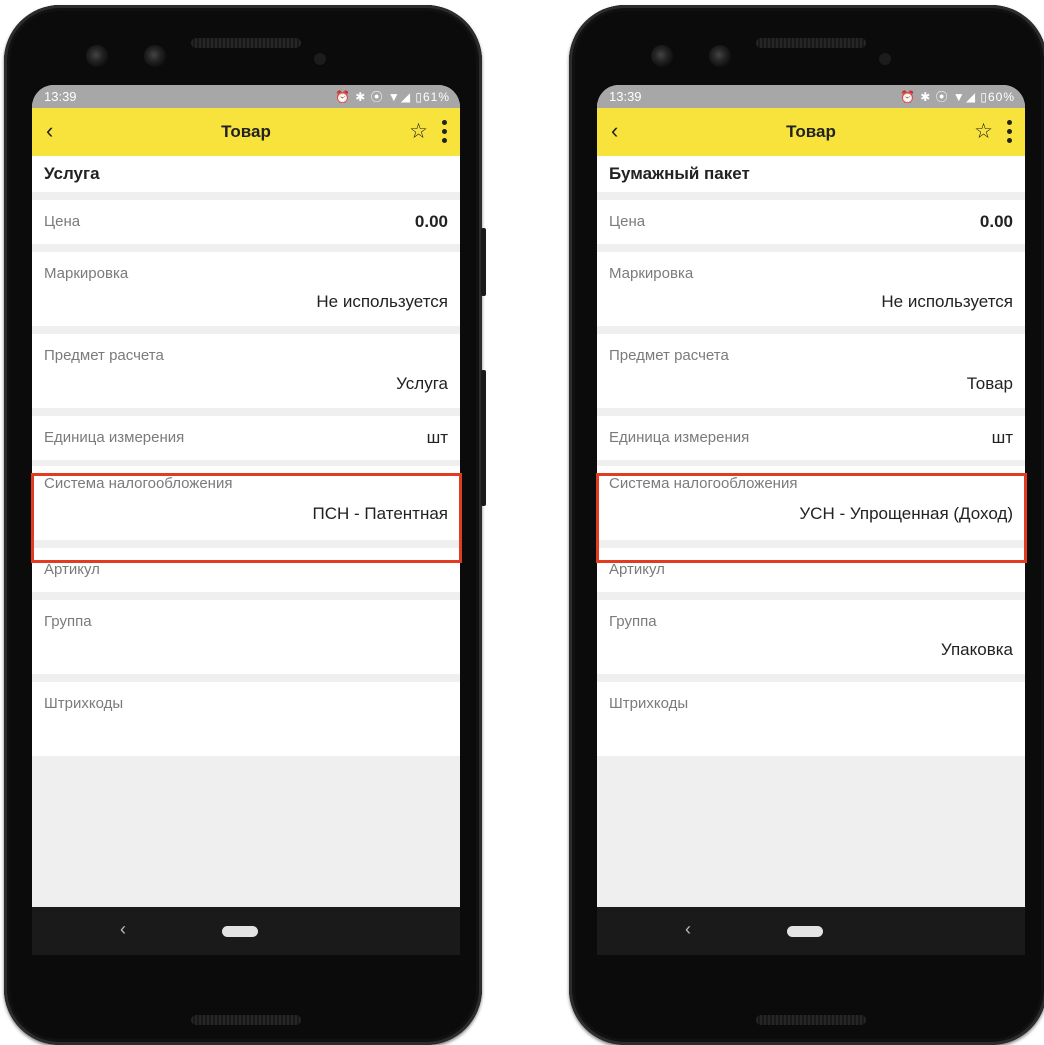  What do you see at coordinates (976, 649) in the screenshot?
I see `field-value: Упаковка` at bounding box center [976, 649].